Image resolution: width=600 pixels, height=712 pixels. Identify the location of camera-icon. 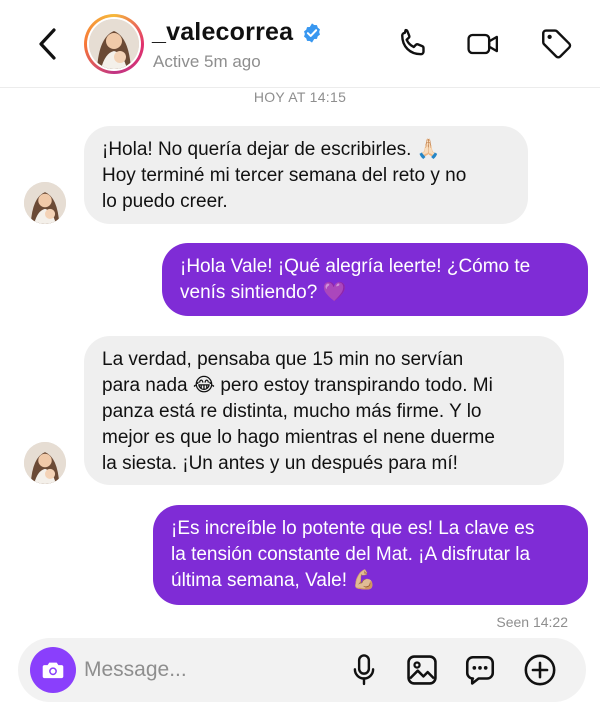
(53, 670).